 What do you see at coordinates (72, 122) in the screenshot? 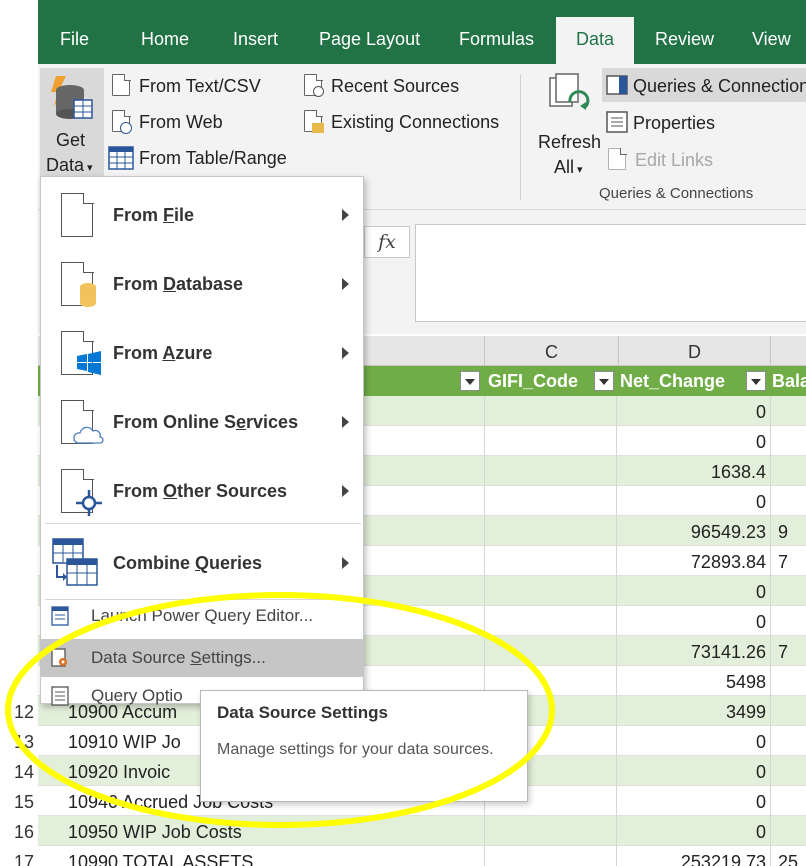
I see `get-data-button: Get Data ▾` at bounding box center [72, 122].